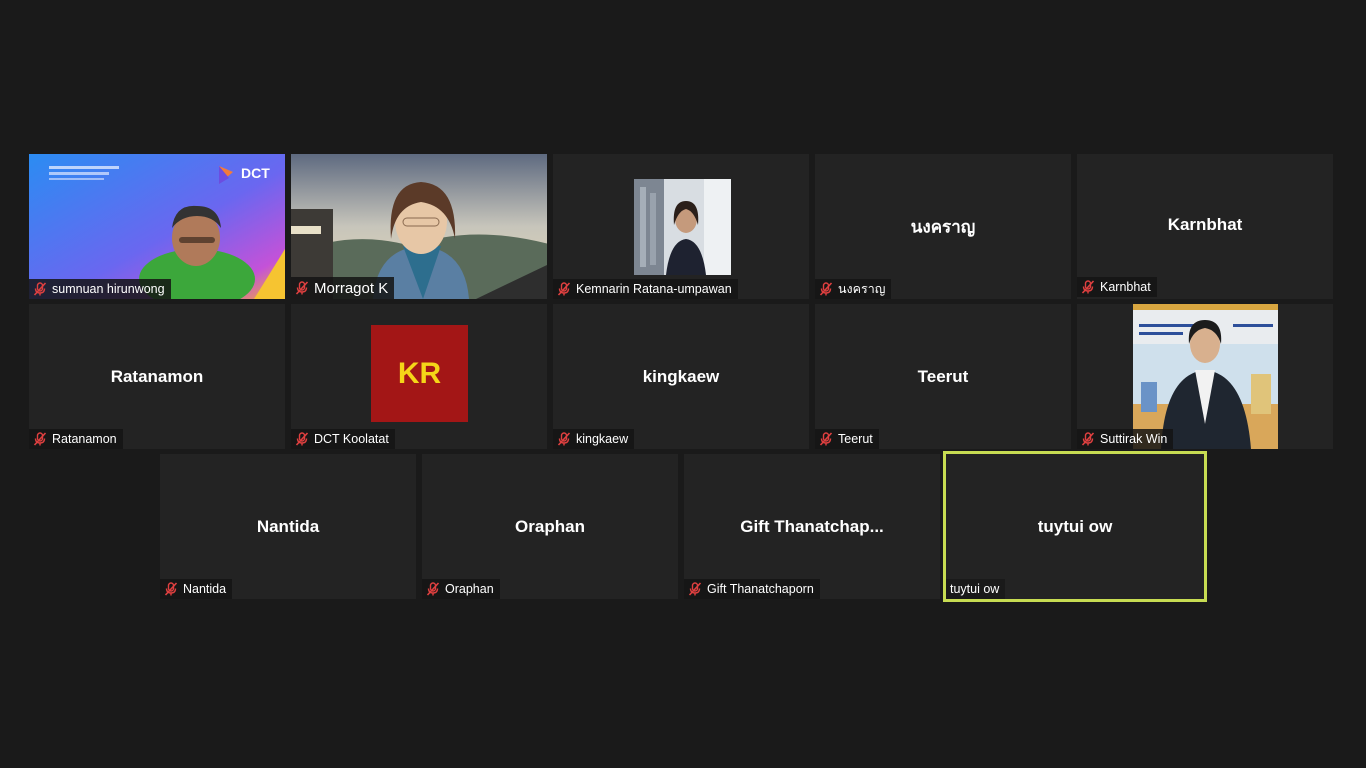 This screenshot has height=768, width=1366. I want to click on video-feed: DCT, so click(157, 226).